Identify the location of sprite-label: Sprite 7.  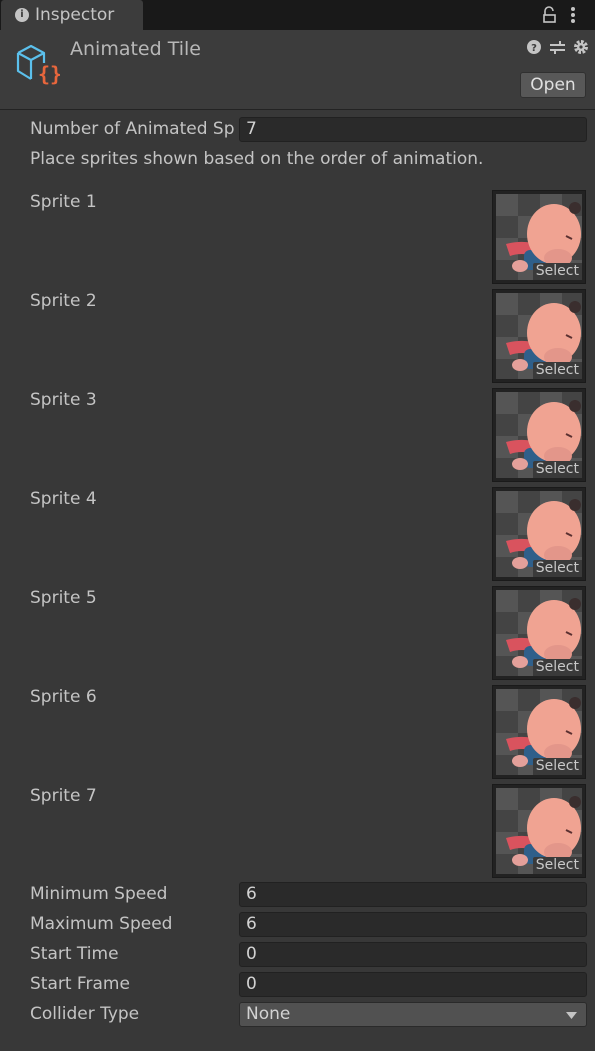
(63, 796).